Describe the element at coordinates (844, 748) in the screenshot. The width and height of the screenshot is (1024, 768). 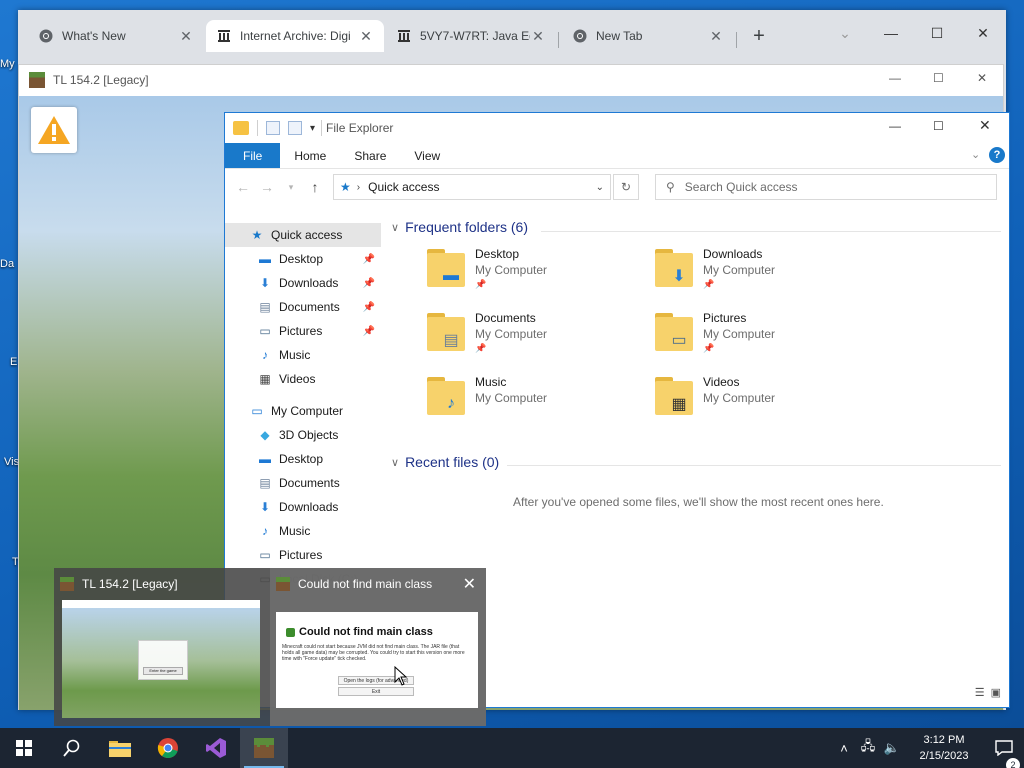
I see `chevron-up-icon: ˄` at that location.